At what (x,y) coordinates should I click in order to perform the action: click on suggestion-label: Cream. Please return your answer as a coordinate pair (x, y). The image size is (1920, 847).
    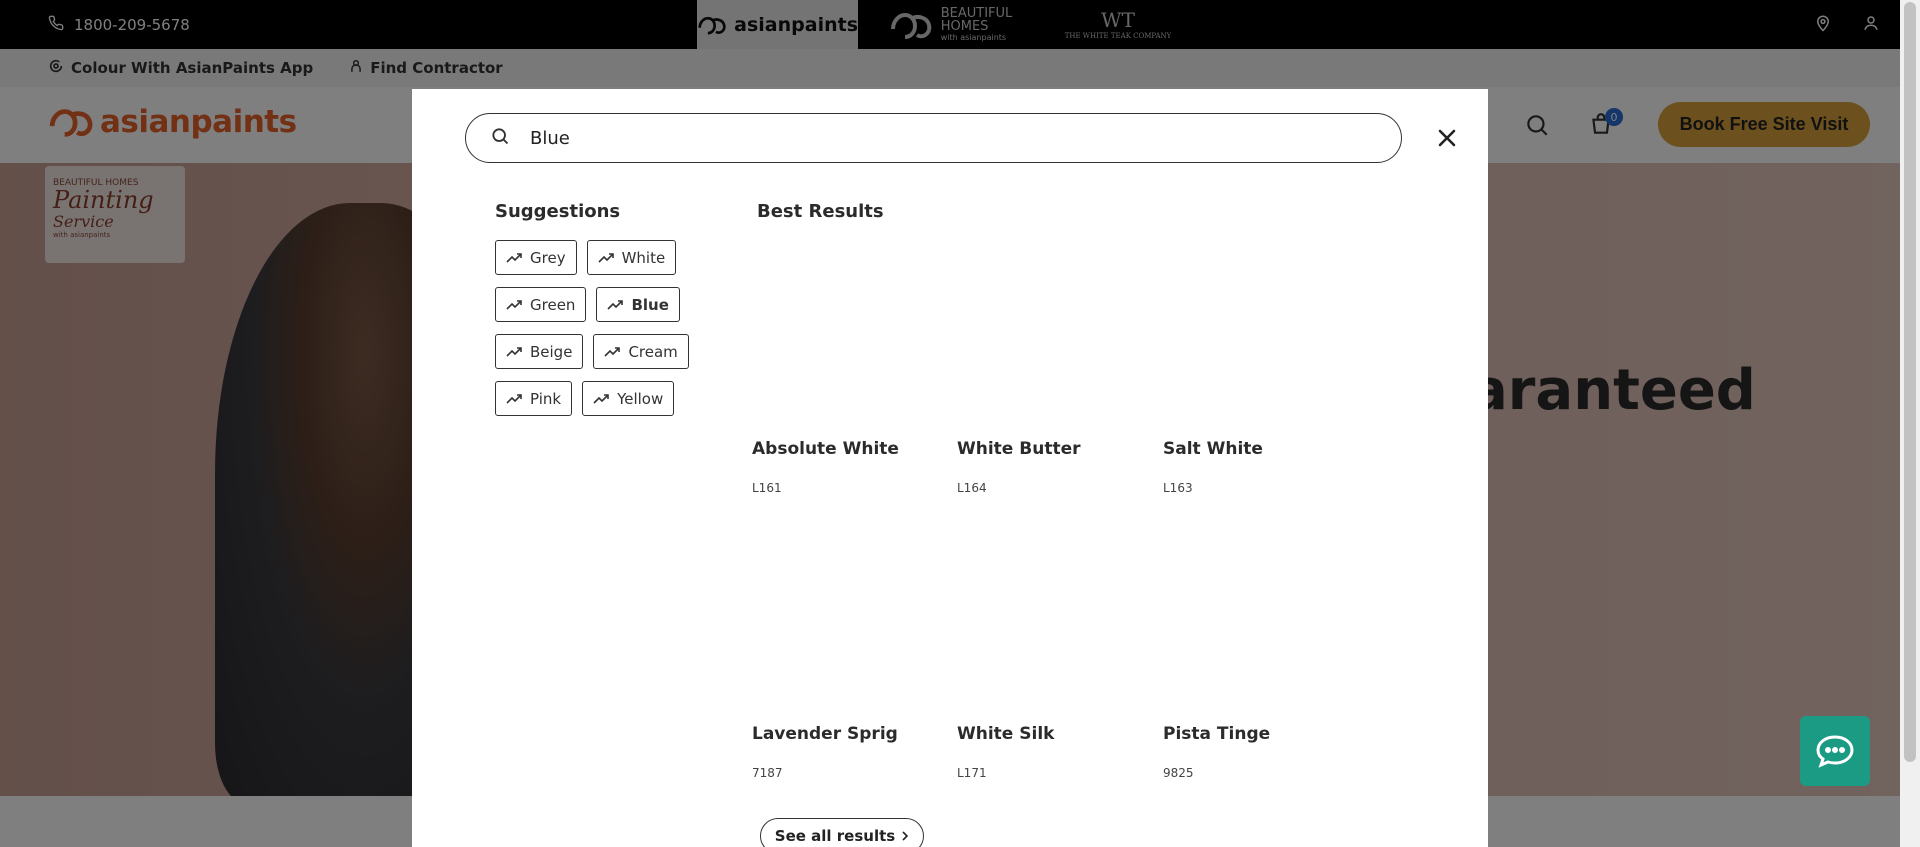
    Looking at the image, I should click on (653, 351).